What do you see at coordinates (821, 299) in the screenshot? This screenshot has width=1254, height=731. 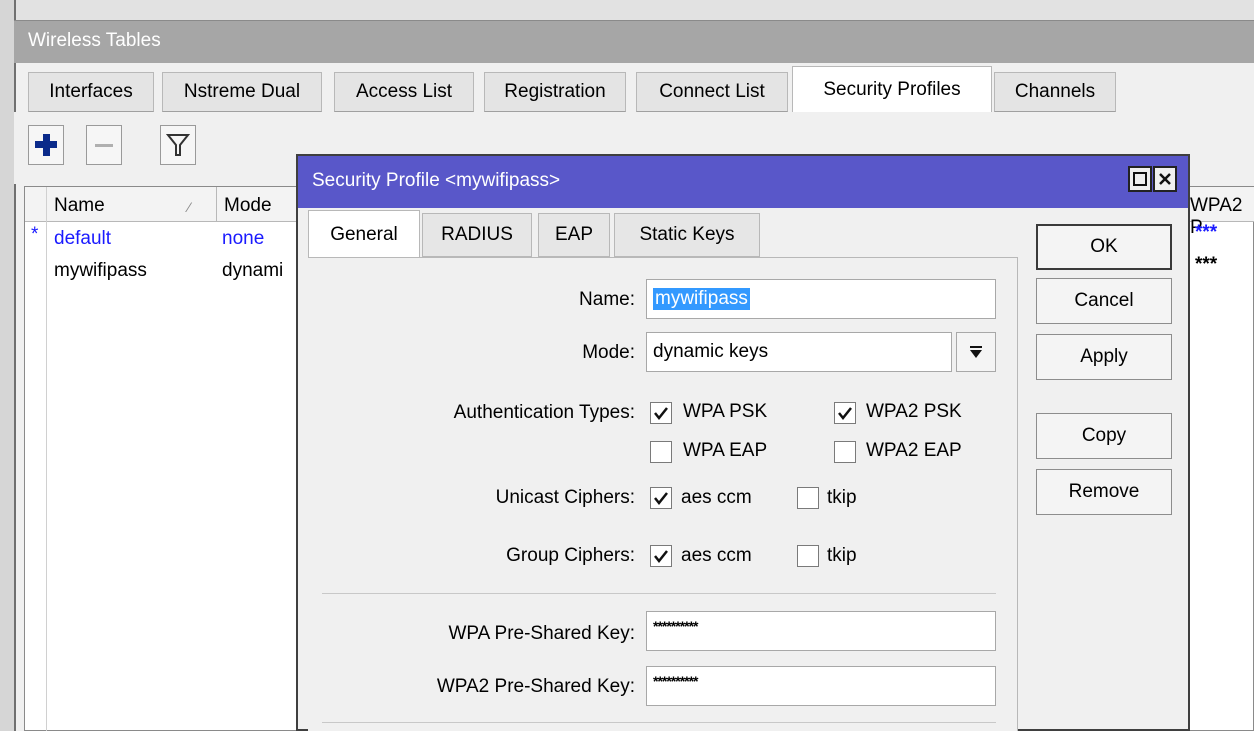 I see `name-input: mywifipass` at bounding box center [821, 299].